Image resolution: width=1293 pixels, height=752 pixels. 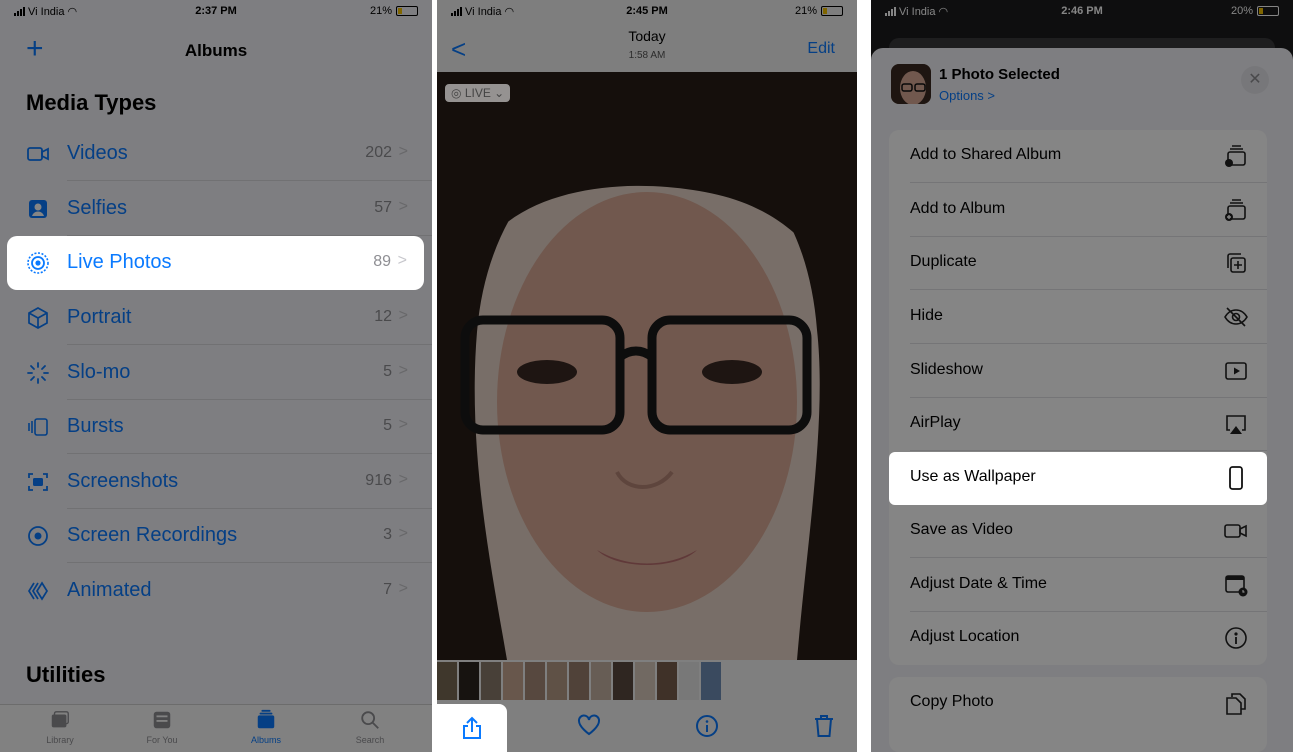 What do you see at coordinates (978, 583) in the screenshot?
I see `action-label: Adjust Date & Time` at bounding box center [978, 583].